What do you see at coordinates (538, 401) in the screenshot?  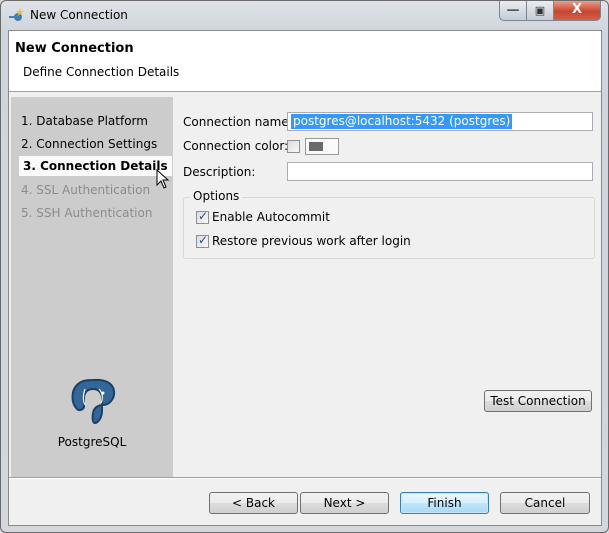 I see `test-connection-button: Test Connection` at bounding box center [538, 401].